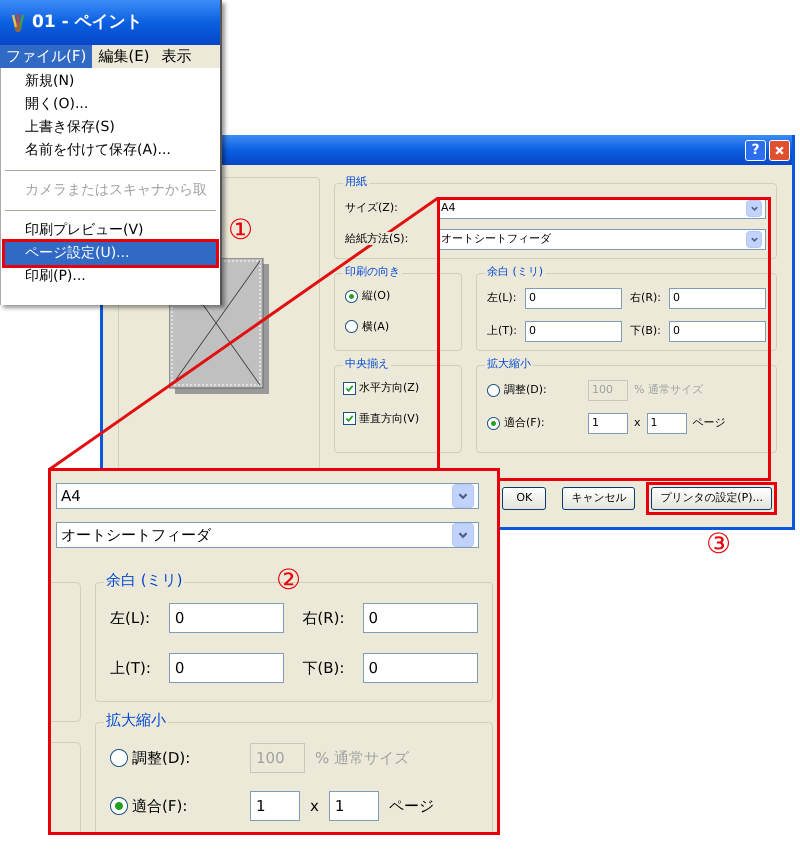 This screenshot has width=800, height=852. Describe the element at coordinates (755, 150) in the screenshot. I see `help-button: ?` at that location.